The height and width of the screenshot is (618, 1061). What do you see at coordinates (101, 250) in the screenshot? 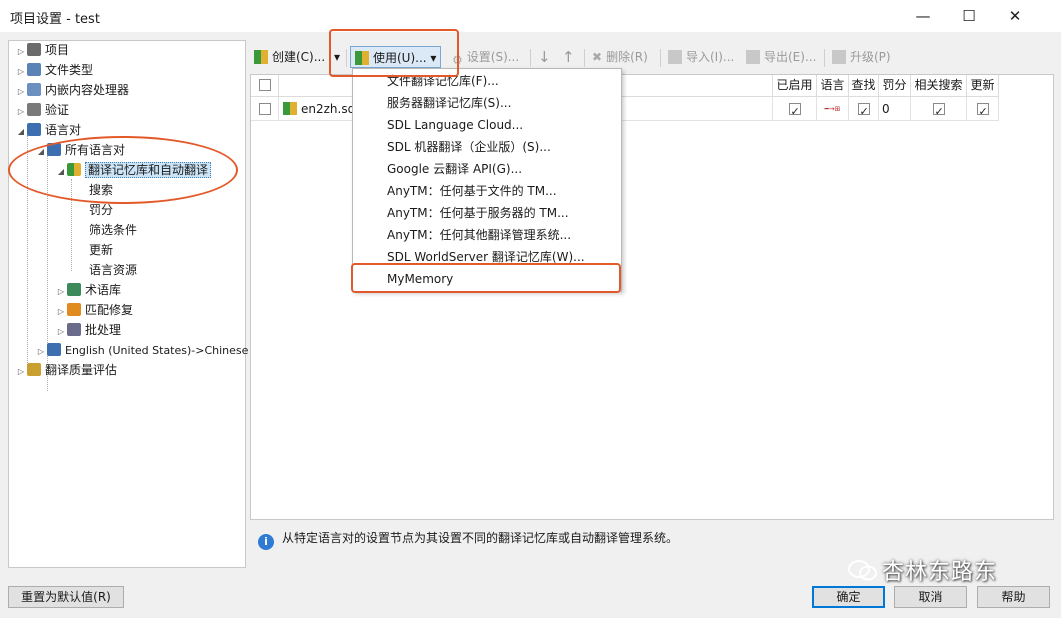
I see `tree-item-update: 更新` at bounding box center [101, 250].